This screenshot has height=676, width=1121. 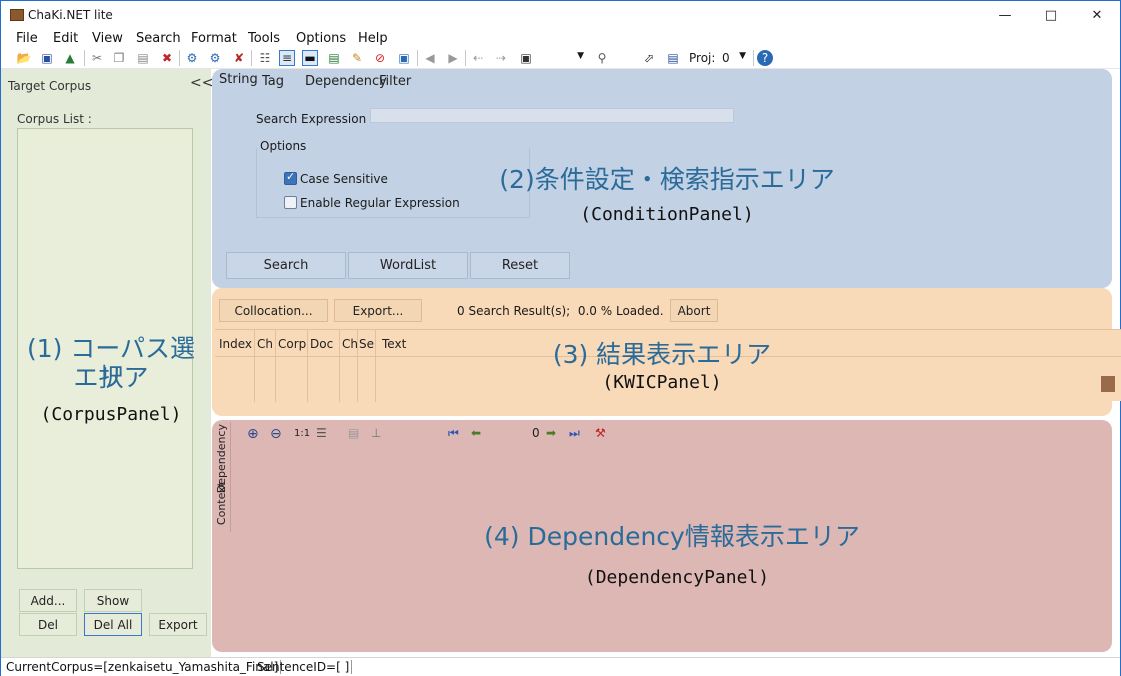 What do you see at coordinates (1051, 15) in the screenshot?
I see `maximize-button: □` at bounding box center [1051, 15].